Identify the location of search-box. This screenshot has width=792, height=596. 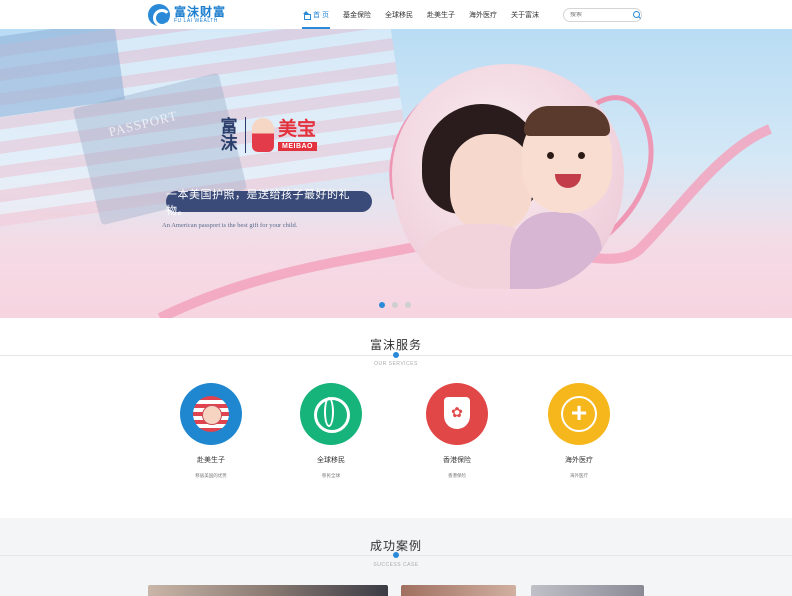
(602, 15).